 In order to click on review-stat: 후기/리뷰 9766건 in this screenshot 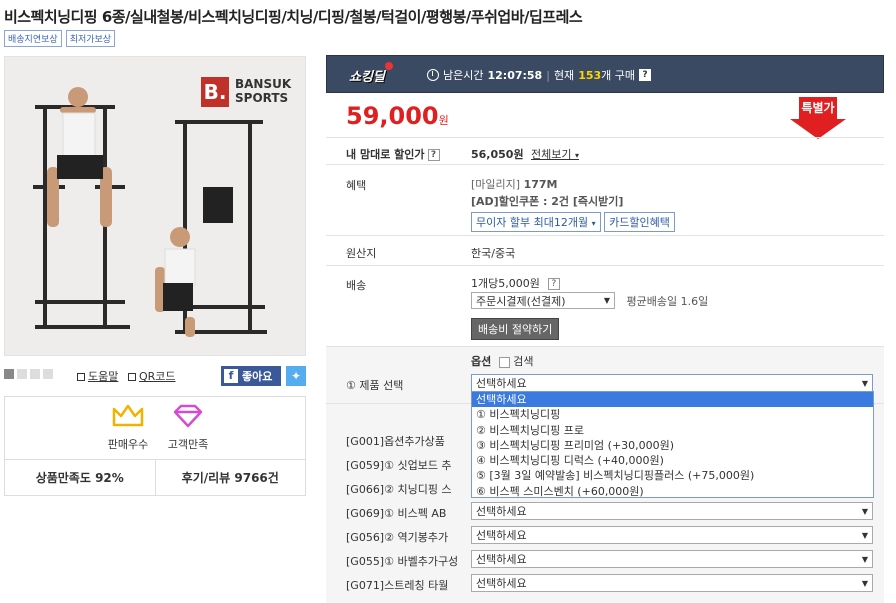, I will do `click(230, 477)`.